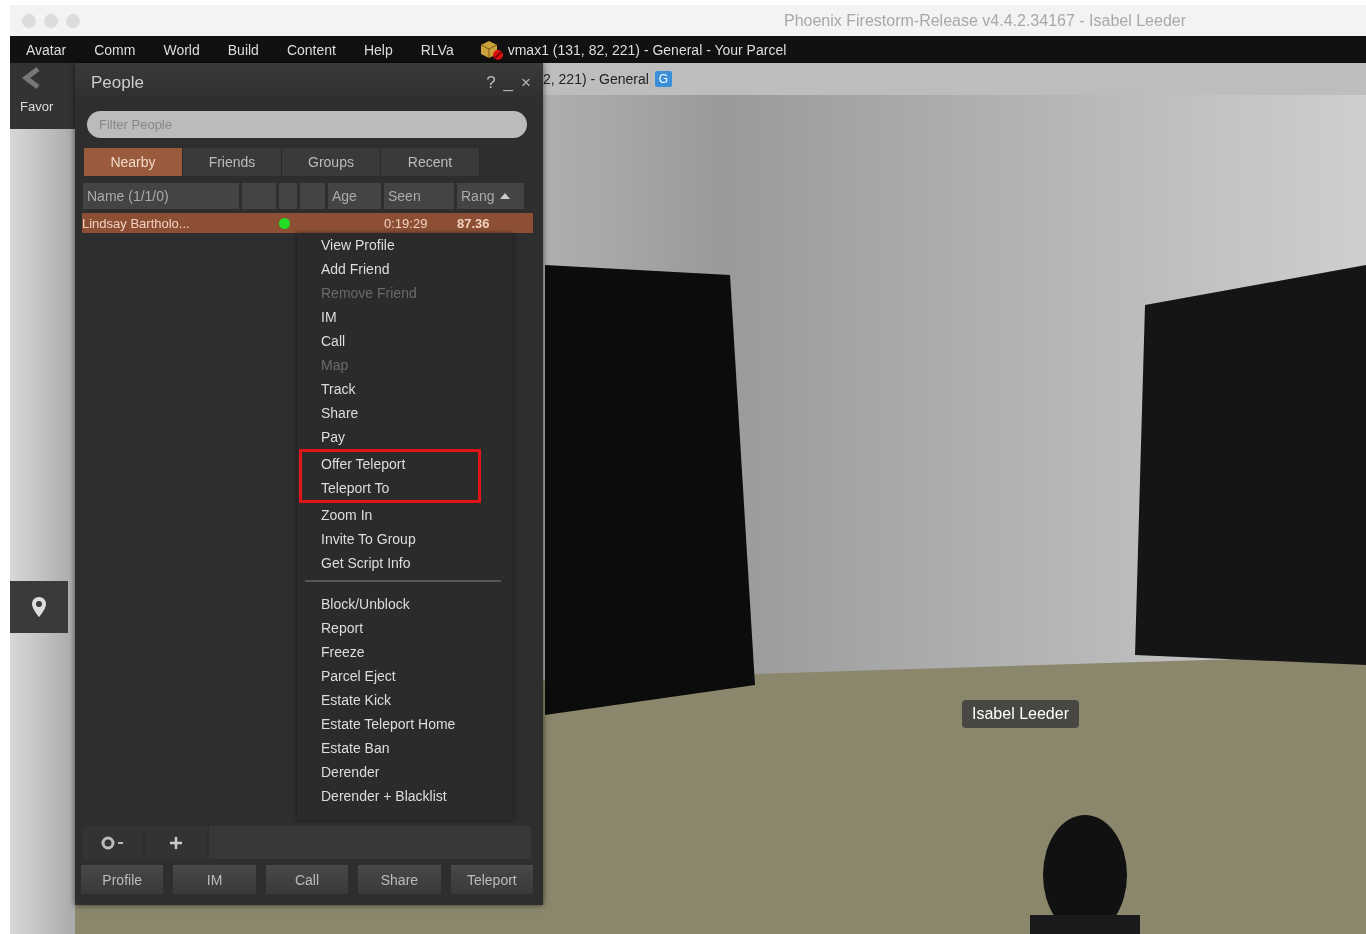 The height and width of the screenshot is (934, 1366). I want to click on tab: Recent, so click(430, 162).